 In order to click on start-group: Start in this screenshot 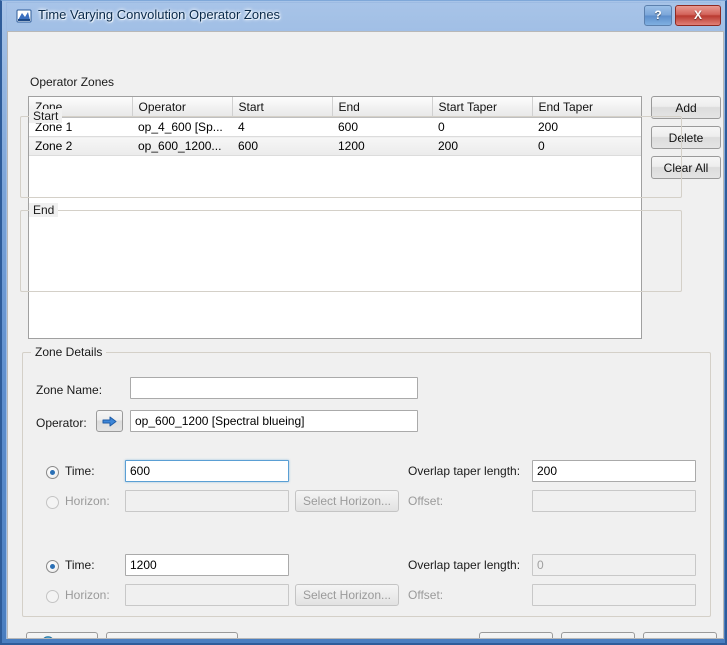, I will do `click(351, 153)`.